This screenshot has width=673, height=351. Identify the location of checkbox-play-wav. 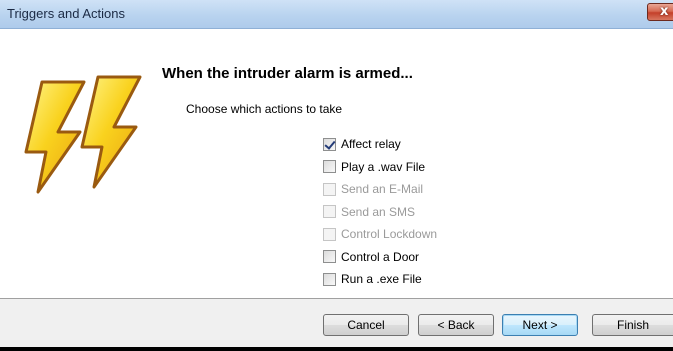
(329, 167).